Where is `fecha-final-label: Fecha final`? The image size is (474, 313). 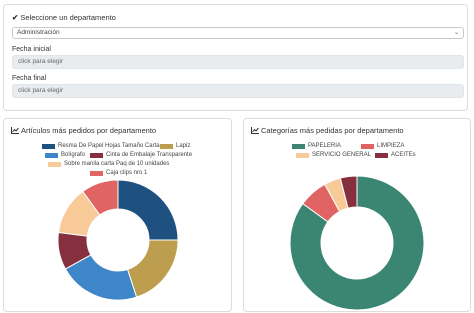 fecha-final-label: Fecha final is located at coordinates (29, 78).